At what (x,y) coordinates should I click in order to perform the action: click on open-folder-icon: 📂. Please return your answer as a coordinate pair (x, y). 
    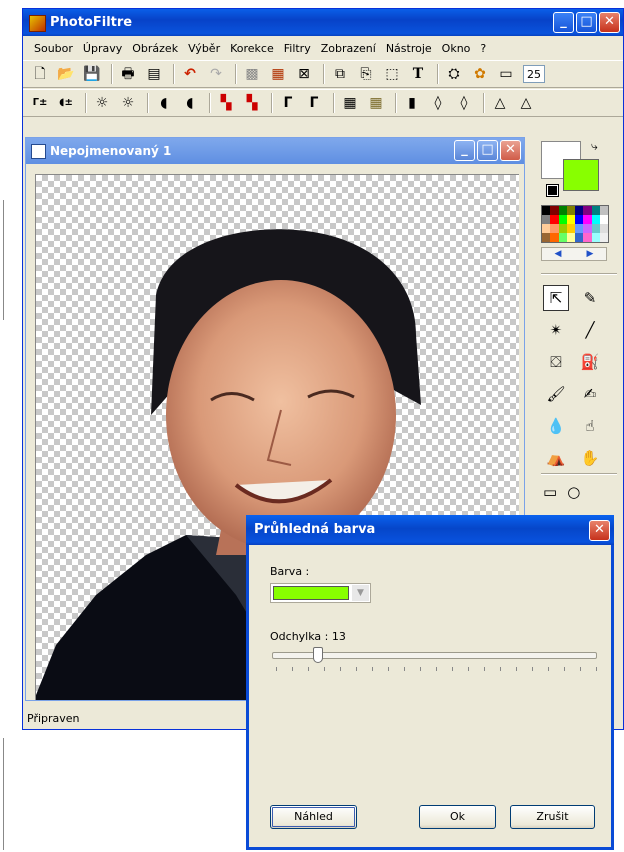
    Looking at the image, I should click on (66, 74).